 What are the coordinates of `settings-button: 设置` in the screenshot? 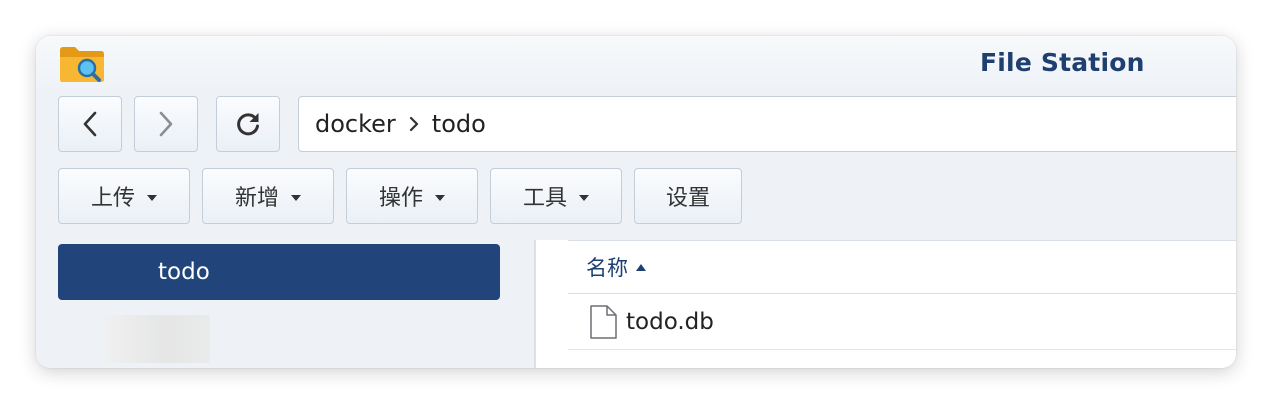 It's located at (688, 196).